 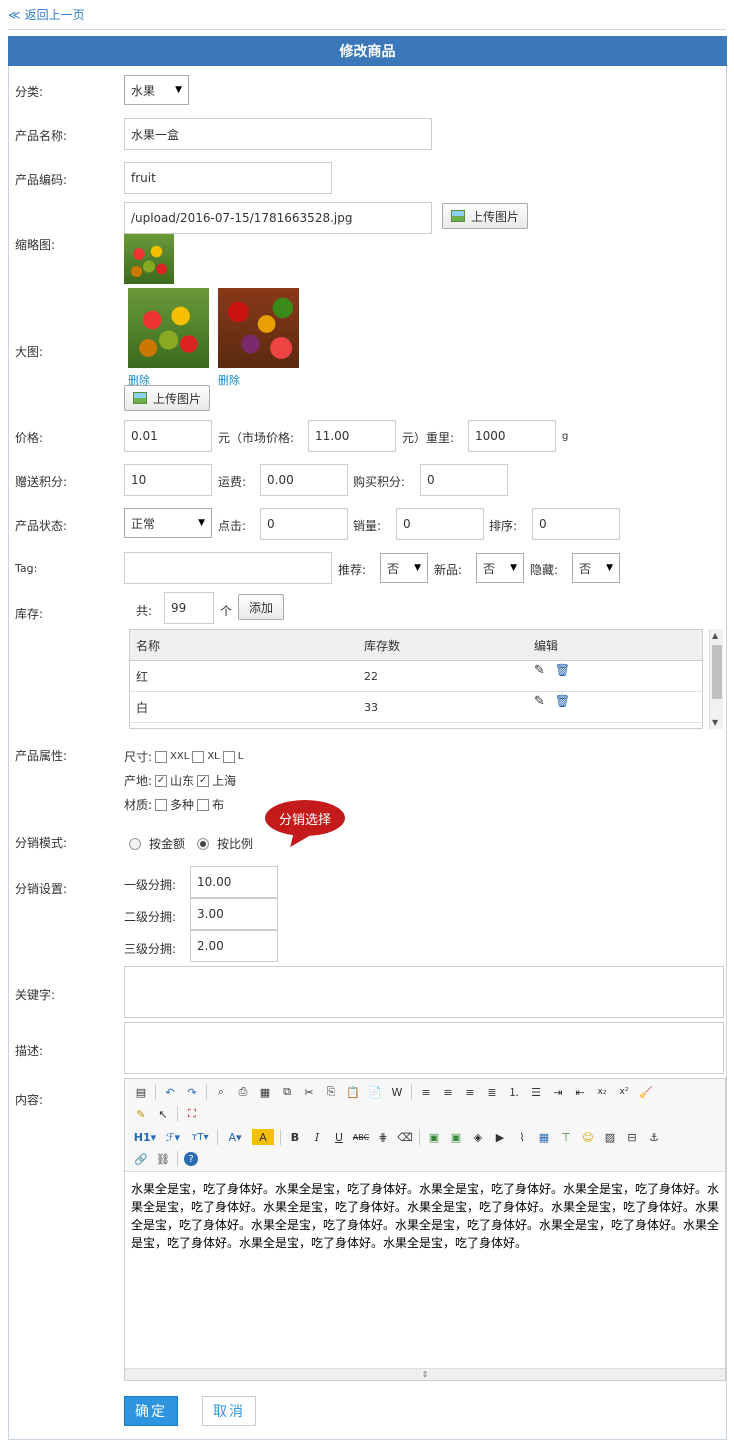 What do you see at coordinates (163, 1159) in the screenshot?
I see `unlink-icon: ⛓` at bounding box center [163, 1159].